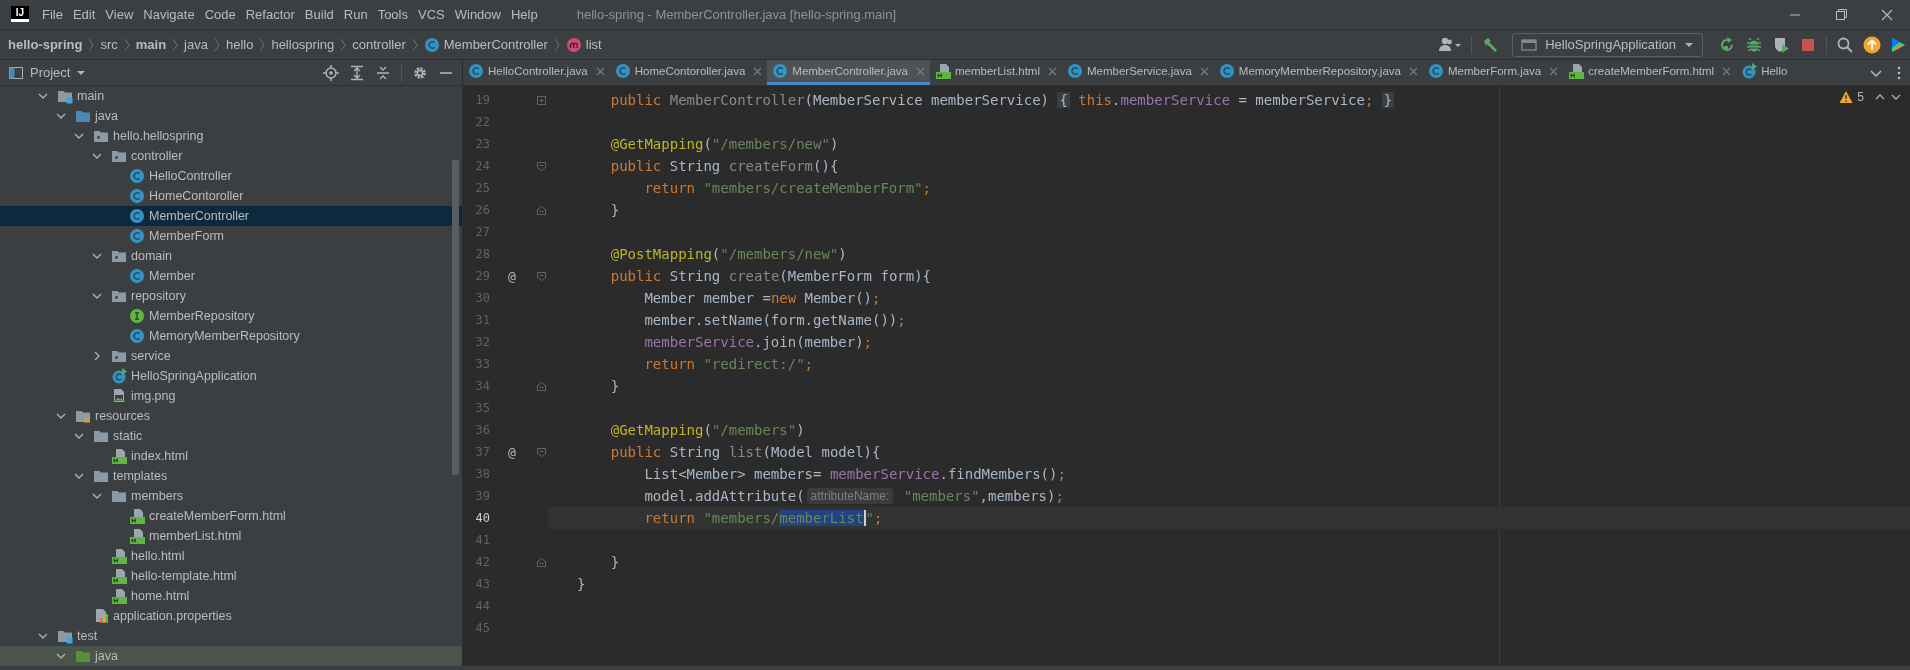 The width and height of the screenshot is (1910, 670). I want to click on bug-icon, so click(1754, 44).